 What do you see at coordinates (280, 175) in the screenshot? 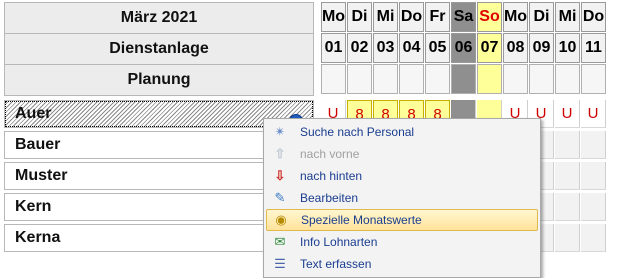
I see `arrow-down-icon: ⇩` at bounding box center [280, 175].